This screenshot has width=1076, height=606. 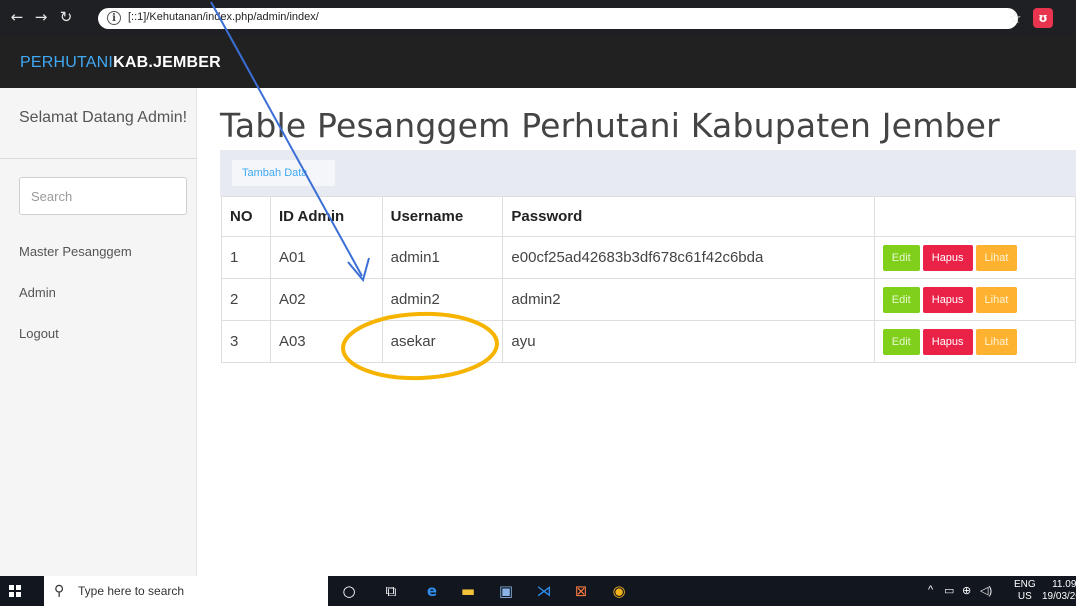 What do you see at coordinates (246, 299) in the screenshot?
I see `cell-no: 2` at bounding box center [246, 299].